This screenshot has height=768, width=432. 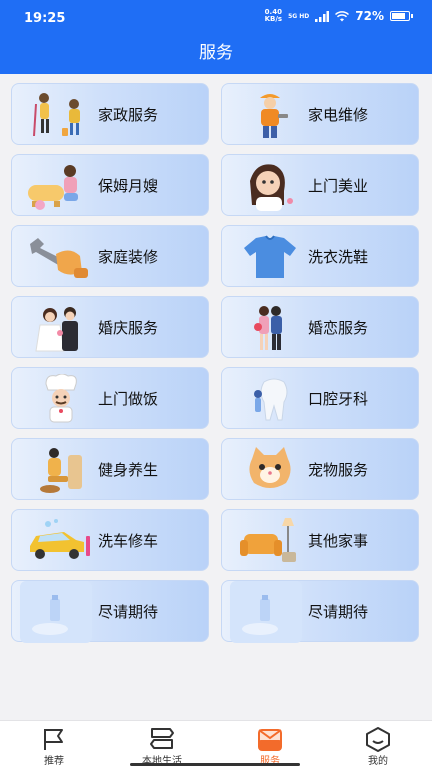 I want to click on network-type: 5G HD, so click(x=299, y=16).